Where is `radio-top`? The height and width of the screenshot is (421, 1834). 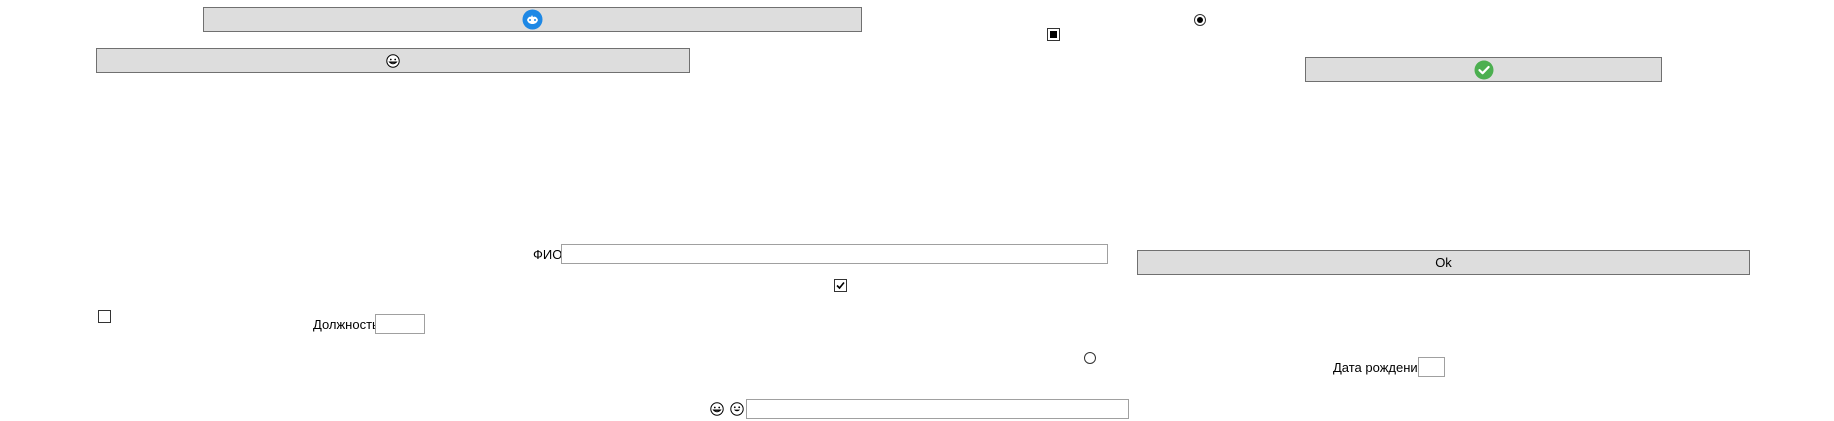
radio-top is located at coordinates (1200, 20).